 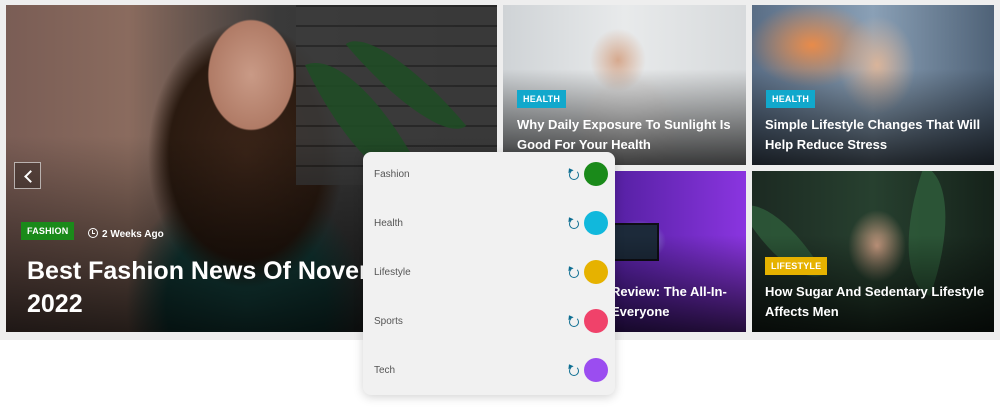 What do you see at coordinates (388, 223) in the screenshot?
I see `color-row-label: Health` at bounding box center [388, 223].